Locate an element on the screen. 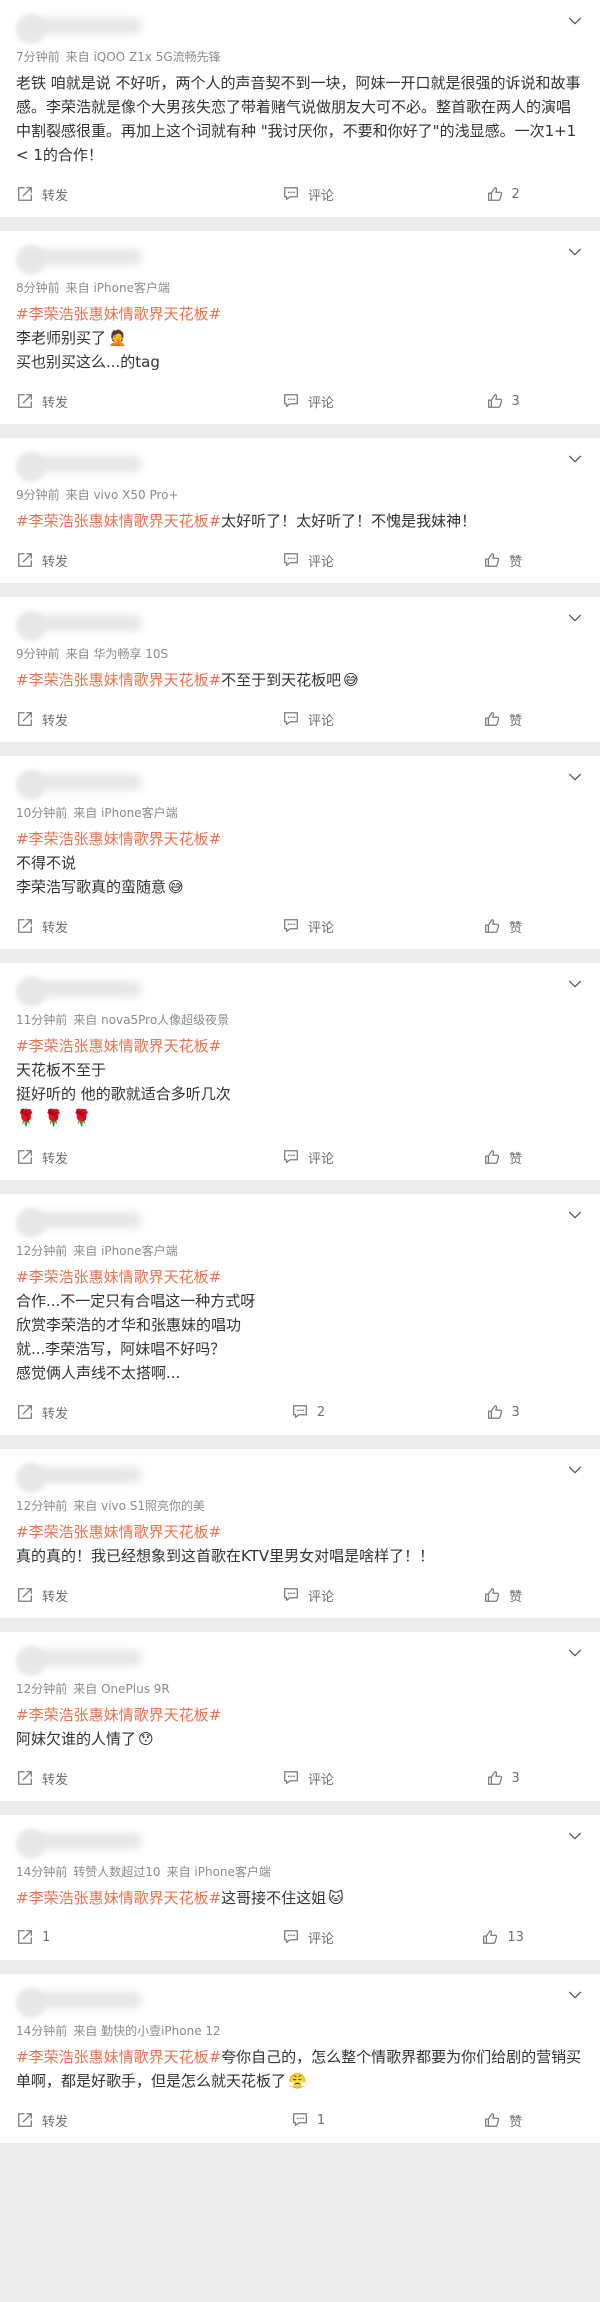 This screenshot has width=600, height=2302. action-bar: 转发 评论 3 is located at coordinates (300, 401).